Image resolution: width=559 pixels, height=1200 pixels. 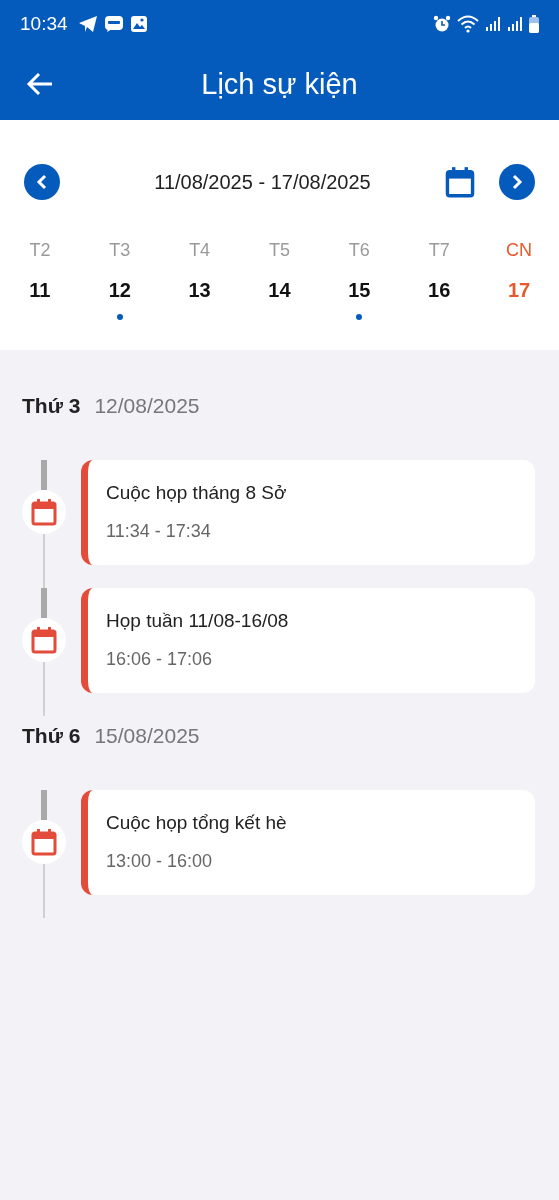 What do you see at coordinates (359, 290) in the screenshot?
I see `day-number: 15` at bounding box center [359, 290].